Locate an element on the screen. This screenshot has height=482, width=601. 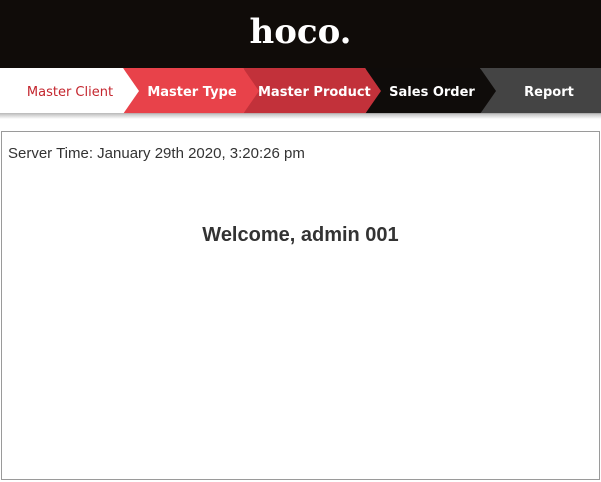
nav-item-master-product: Master Product is located at coordinates (314, 93).